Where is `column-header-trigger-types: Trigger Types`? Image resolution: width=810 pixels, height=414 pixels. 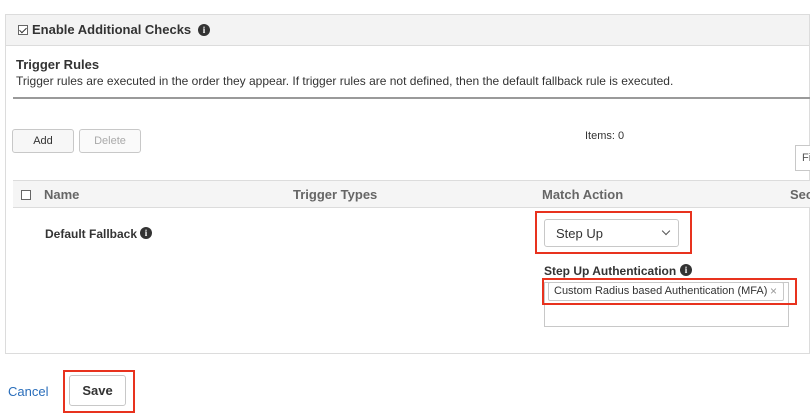 column-header-trigger-types: Trigger Types is located at coordinates (335, 194).